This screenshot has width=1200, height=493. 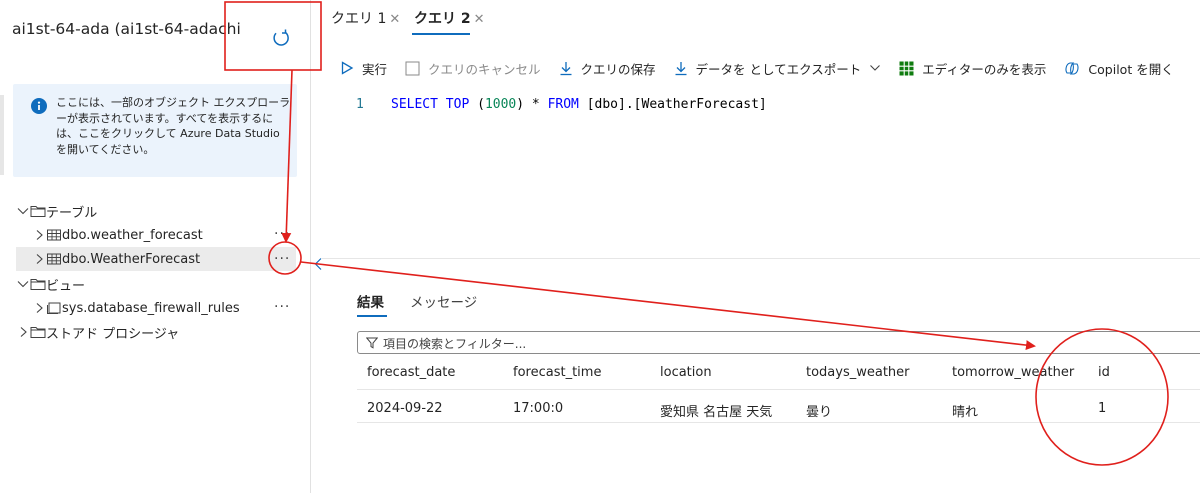 What do you see at coordinates (347, 68) in the screenshot?
I see `play-icon` at bounding box center [347, 68].